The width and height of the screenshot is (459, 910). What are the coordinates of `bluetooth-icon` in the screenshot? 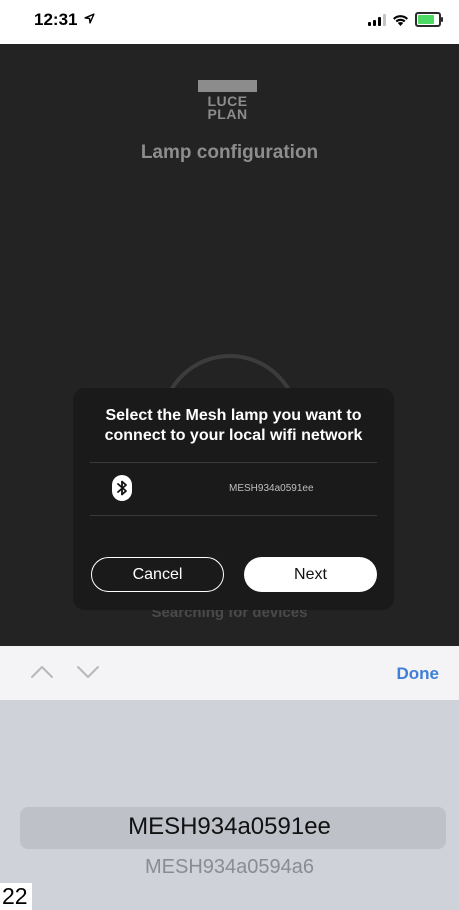 It's located at (122, 488).